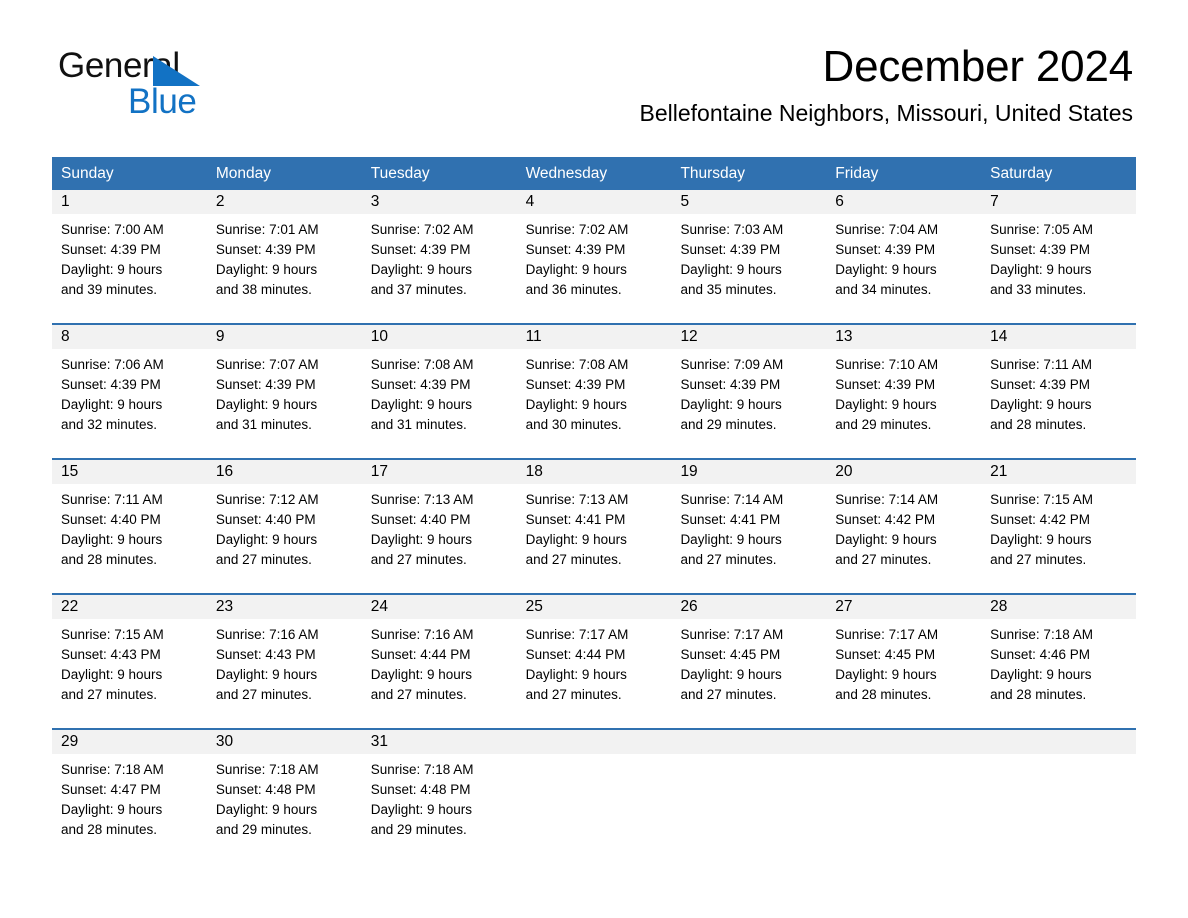  What do you see at coordinates (1053, 472) in the screenshot?
I see `day-number-strip: 21` at bounding box center [1053, 472].